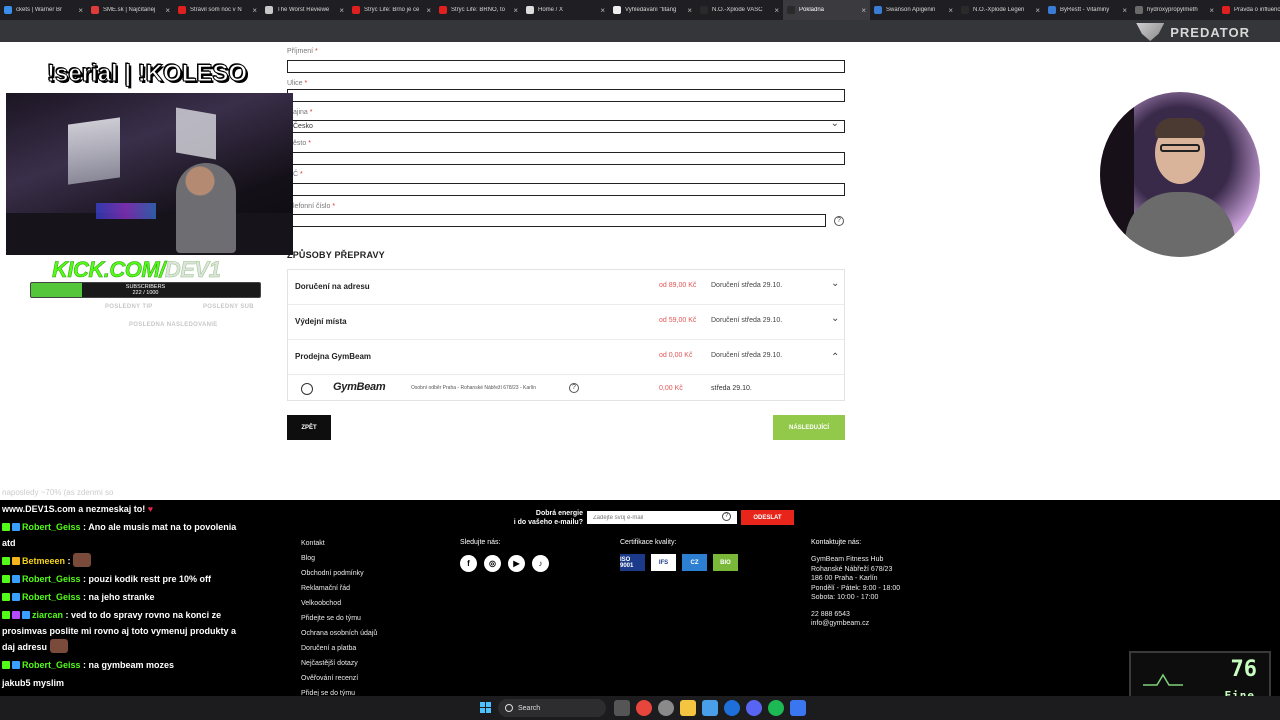  Describe the element at coordinates (1249, 10) in the screenshot. I see `browser-tab: Pravda o influence×` at that location.